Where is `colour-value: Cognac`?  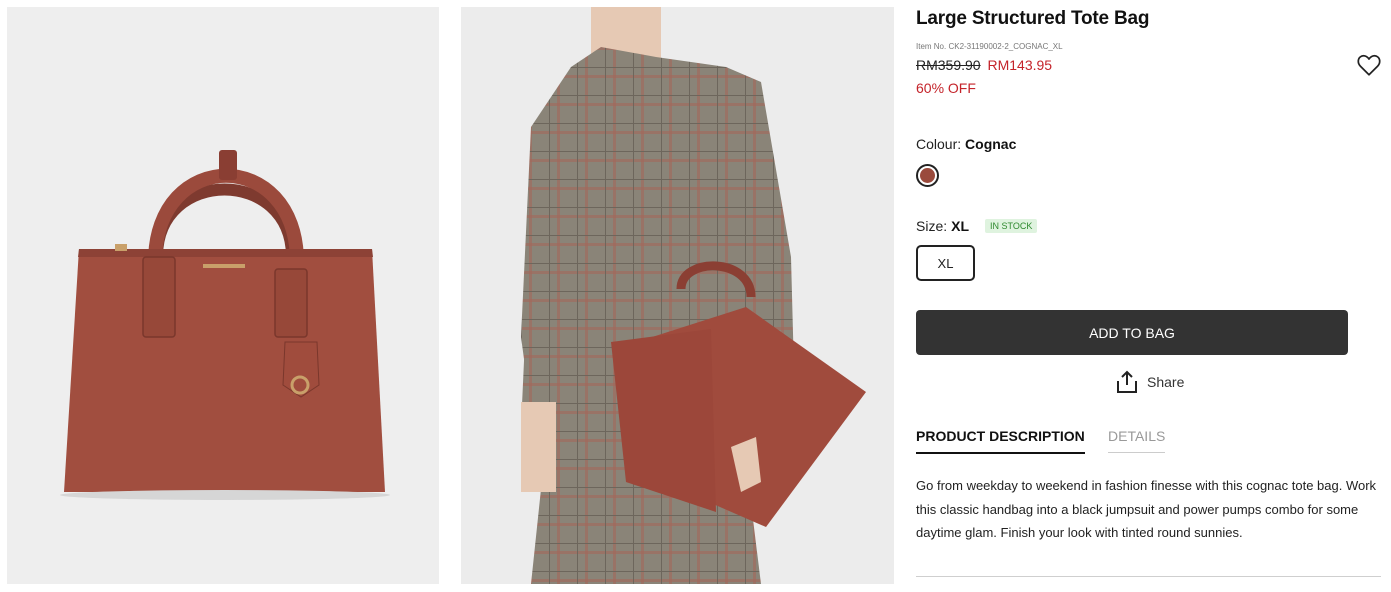 colour-value: Cognac is located at coordinates (991, 144).